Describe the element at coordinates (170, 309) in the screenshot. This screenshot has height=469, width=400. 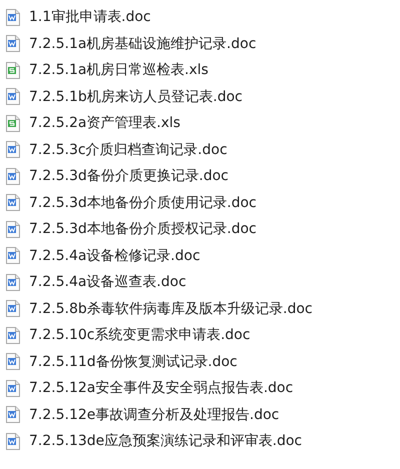
I see `file-name: 7.2.5.8b杀毒软件病毒库及版本升级记录.doc` at that location.